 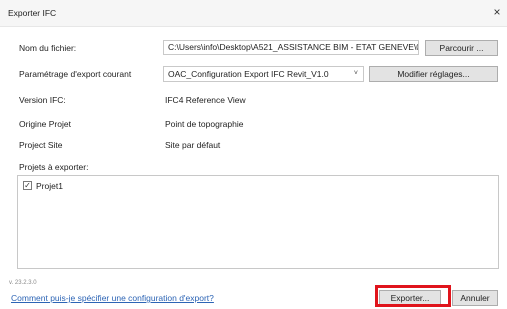 What do you see at coordinates (497, 12) in the screenshot?
I see `close-icon: ×` at bounding box center [497, 12].